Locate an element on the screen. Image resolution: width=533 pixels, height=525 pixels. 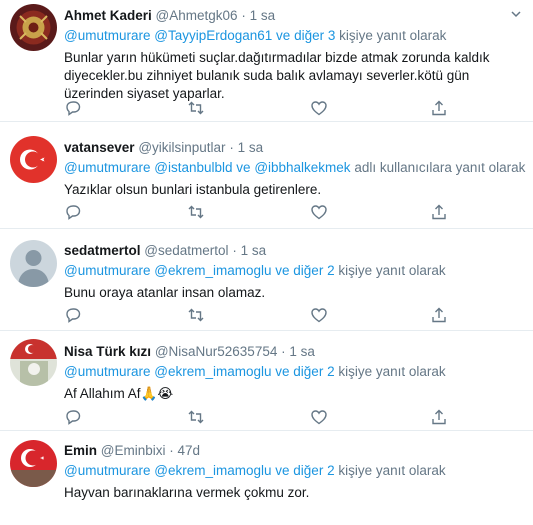
display-name: Emin is located at coordinates (80, 450).